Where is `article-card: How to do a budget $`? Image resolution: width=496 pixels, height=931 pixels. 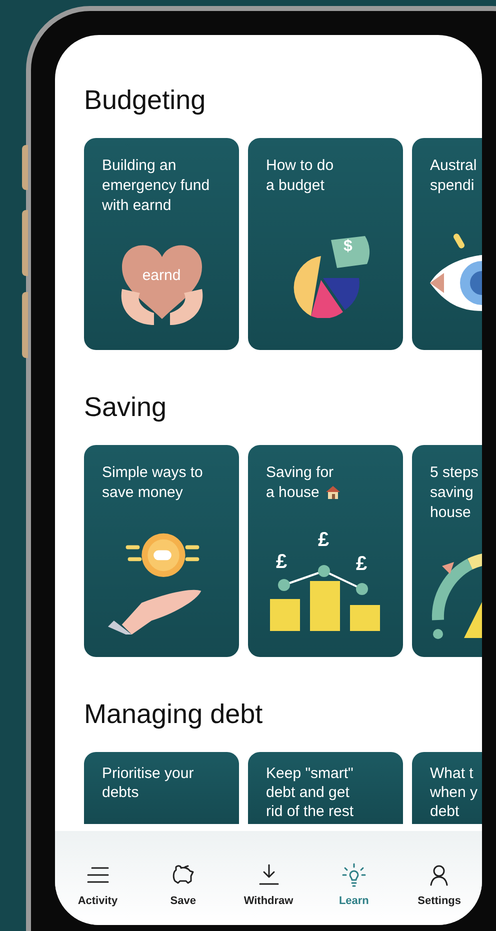 article-card: How to do a budget $ is located at coordinates (325, 244).